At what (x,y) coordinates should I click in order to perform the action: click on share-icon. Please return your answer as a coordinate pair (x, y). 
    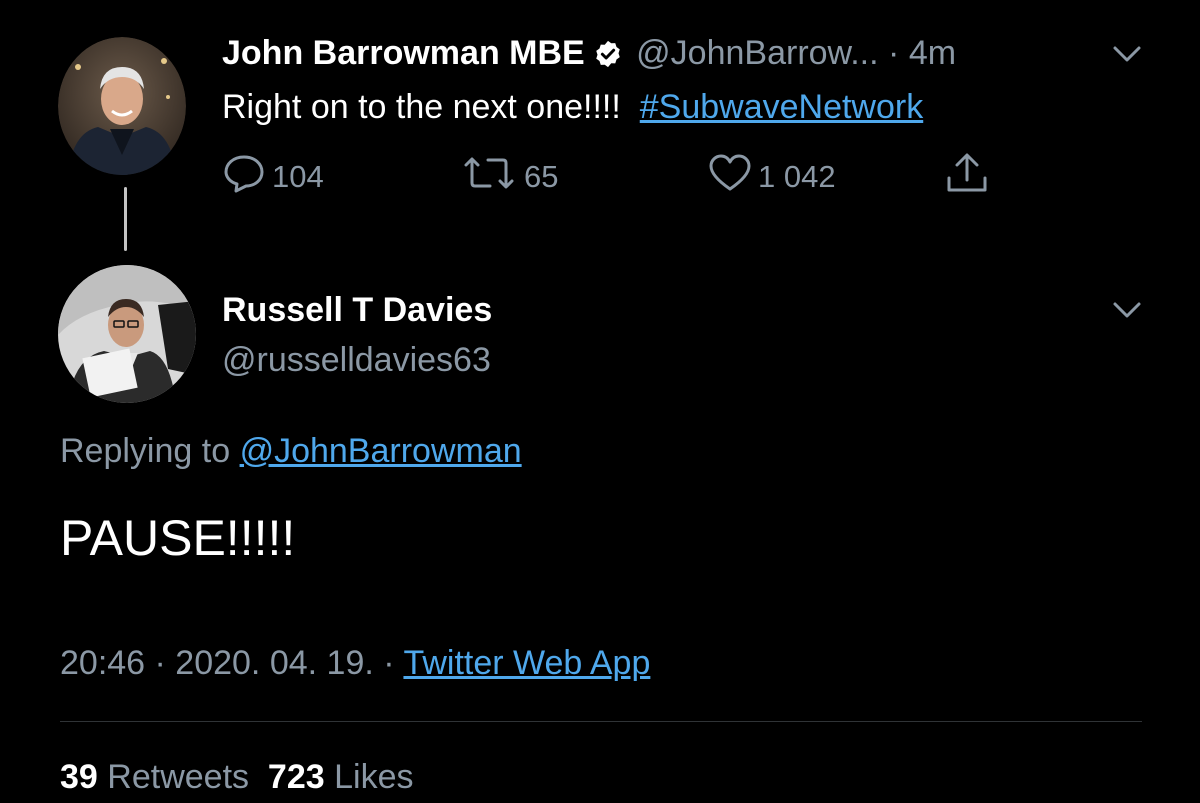
    Looking at the image, I should click on (970, 177).